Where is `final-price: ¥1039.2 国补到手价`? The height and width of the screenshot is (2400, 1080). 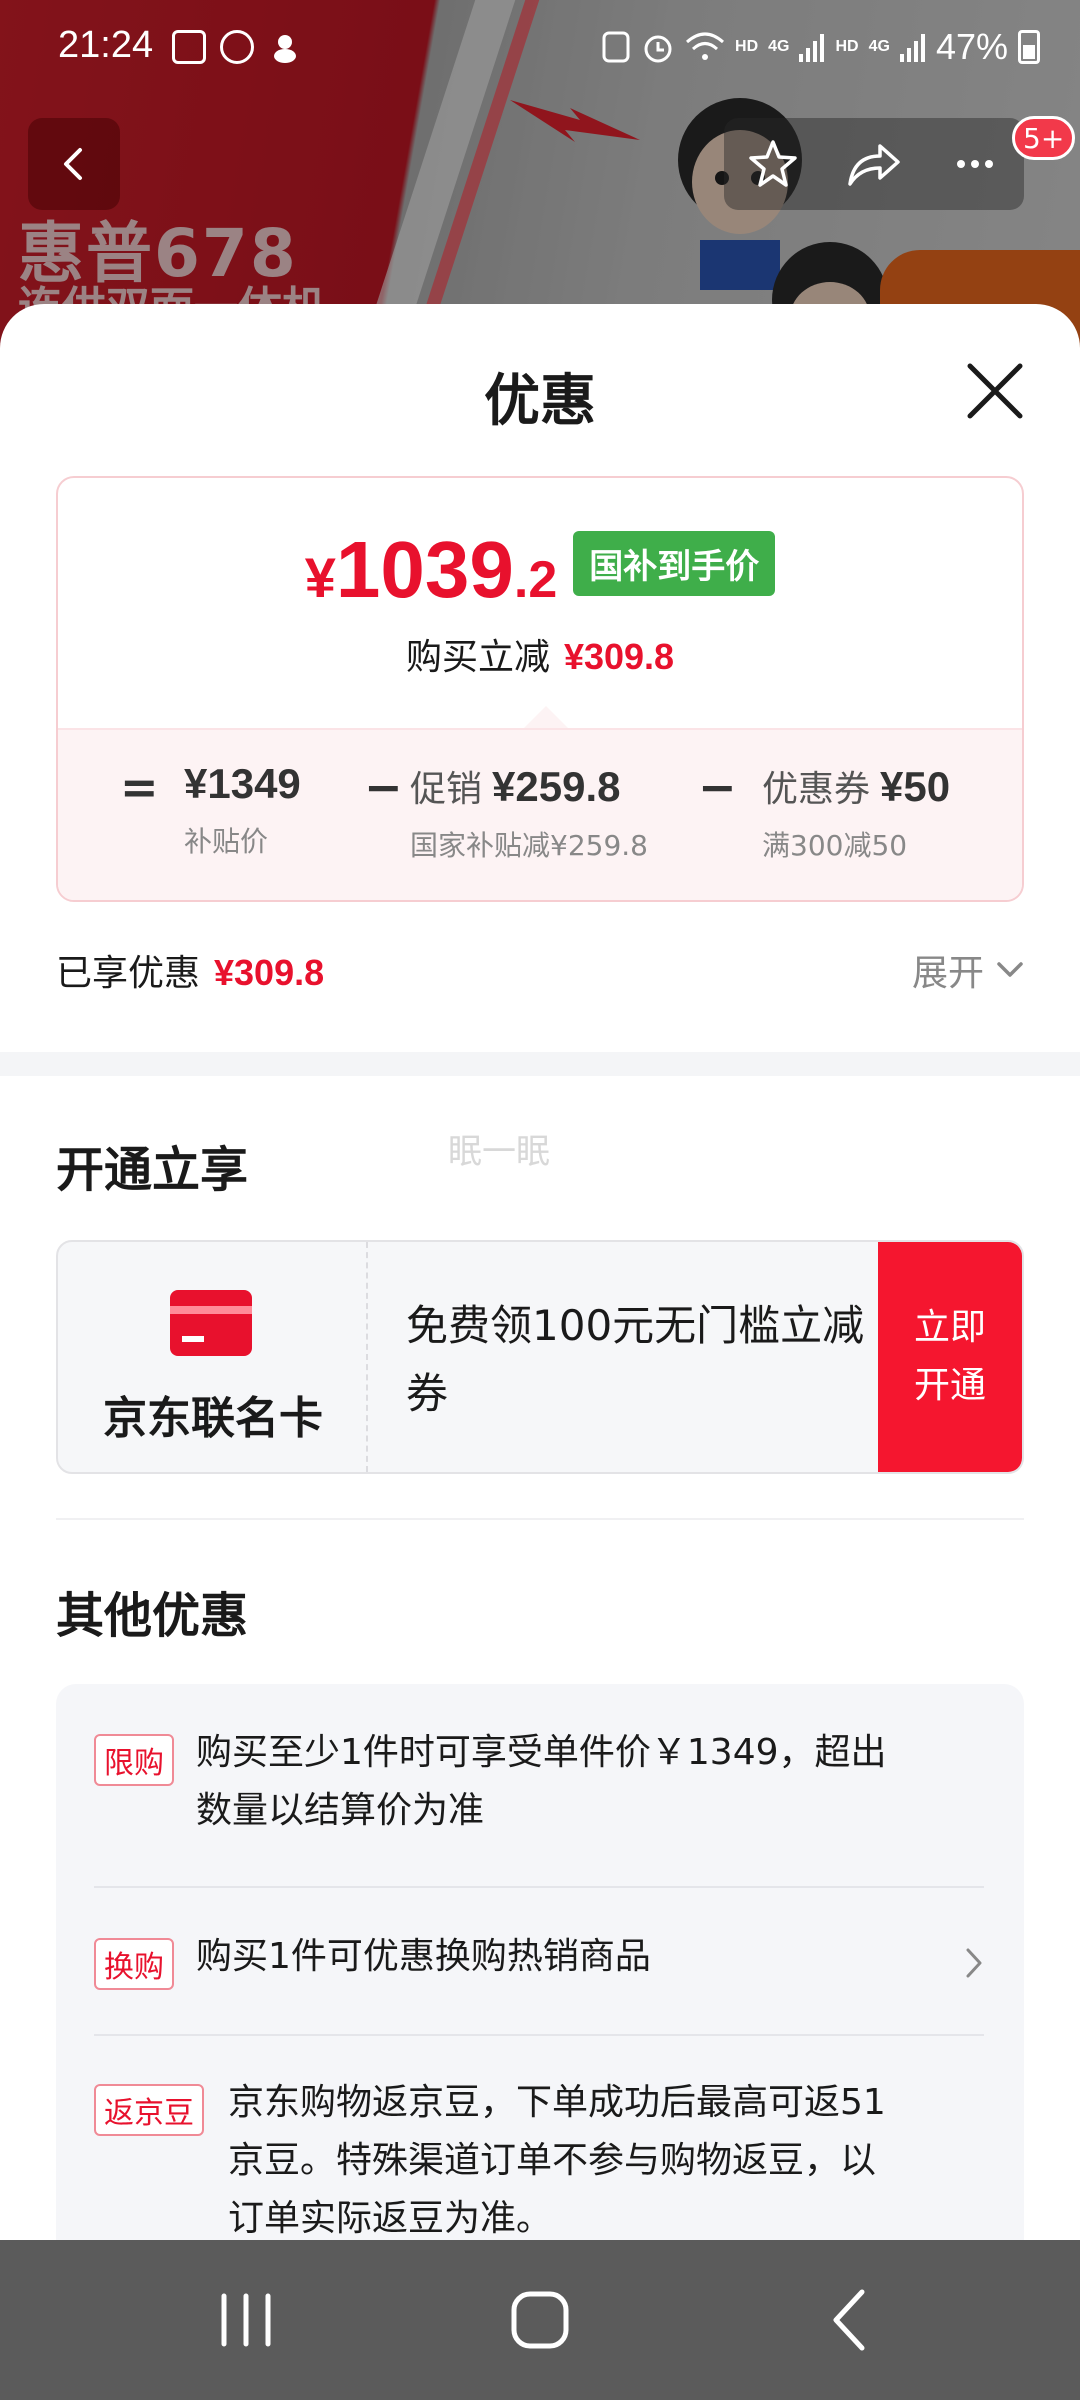 final-price: ¥1039.2 国补到手价 is located at coordinates (540, 570).